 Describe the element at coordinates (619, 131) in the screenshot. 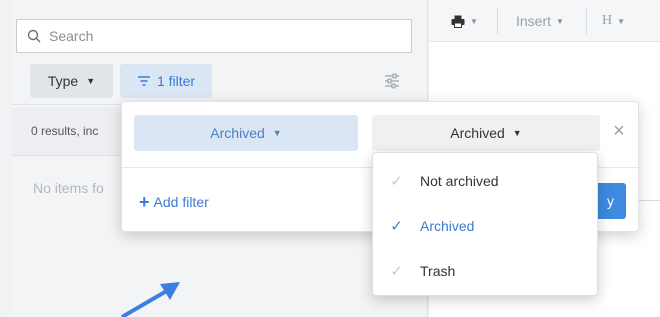

I see `close-icon: ×` at that location.